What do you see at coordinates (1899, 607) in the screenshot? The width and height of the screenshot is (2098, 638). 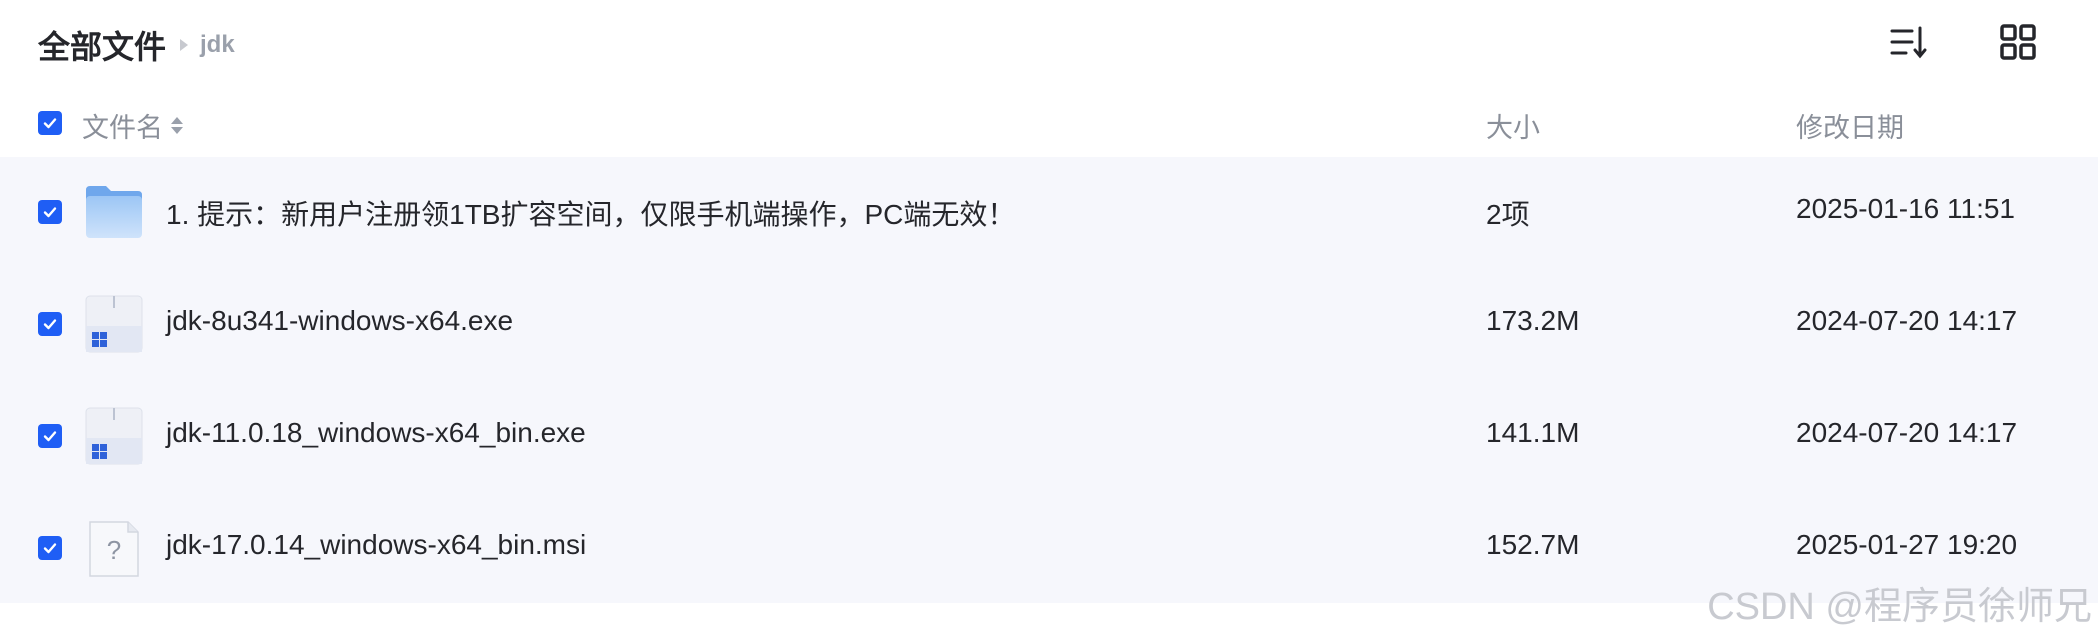 I see `watermark: CSDN @程序员徐师兄` at bounding box center [1899, 607].